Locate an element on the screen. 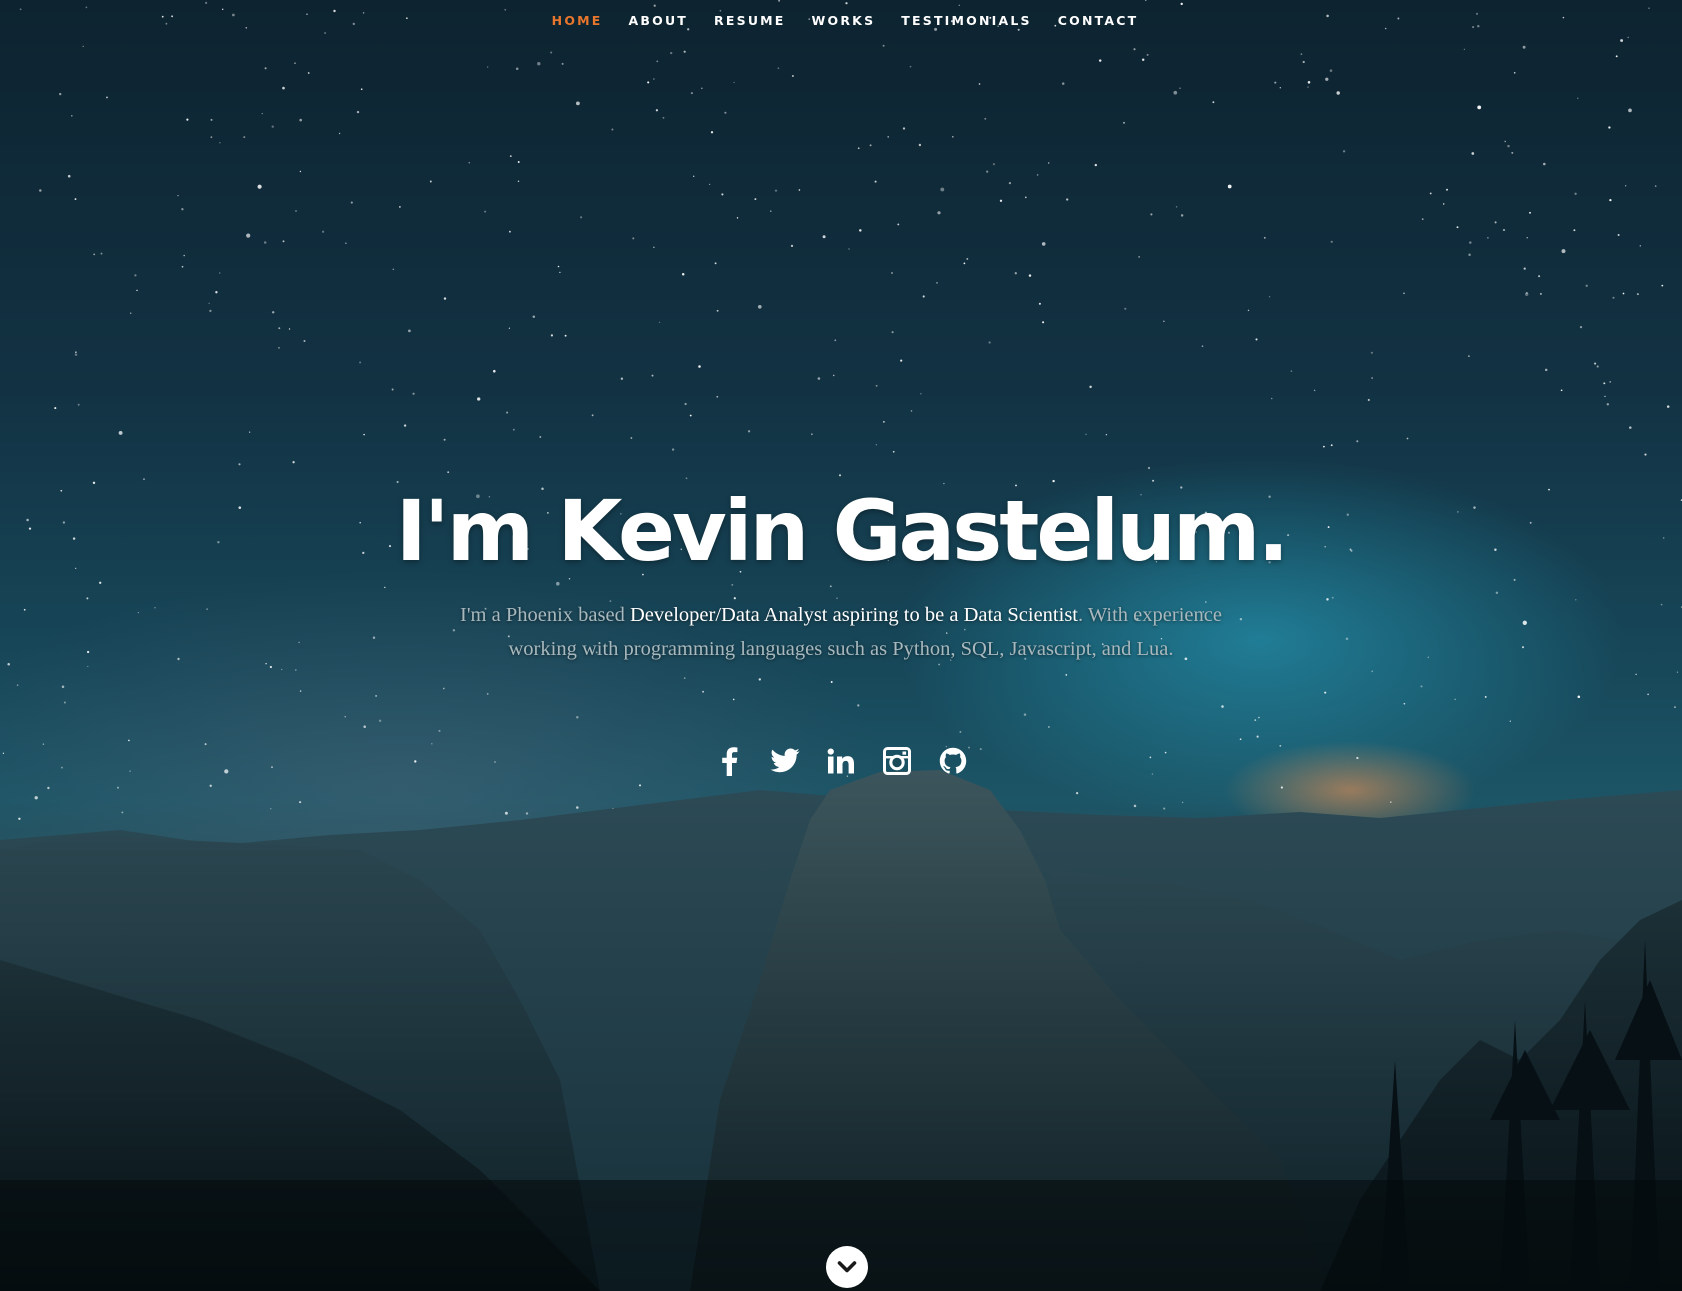  chevron-down-icon is located at coordinates (847, 1267).